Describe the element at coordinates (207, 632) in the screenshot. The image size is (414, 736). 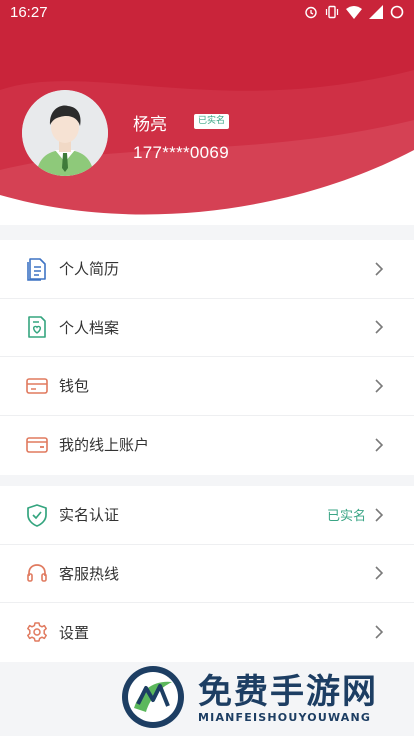
I see `menu-item-settings: 设置` at that location.